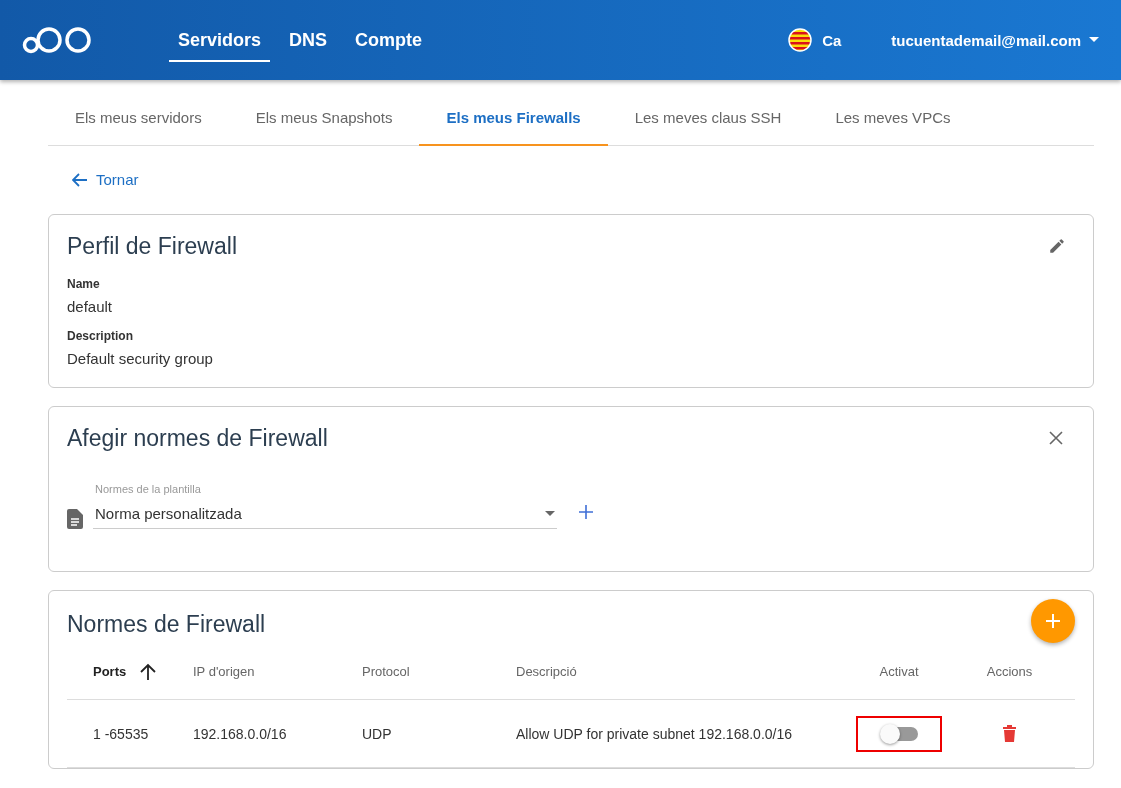 The width and height of the screenshot is (1121, 788). What do you see at coordinates (1057, 246) in the screenshot?
I see `edit-pencil-icon` at bounding box center [1057, 246].